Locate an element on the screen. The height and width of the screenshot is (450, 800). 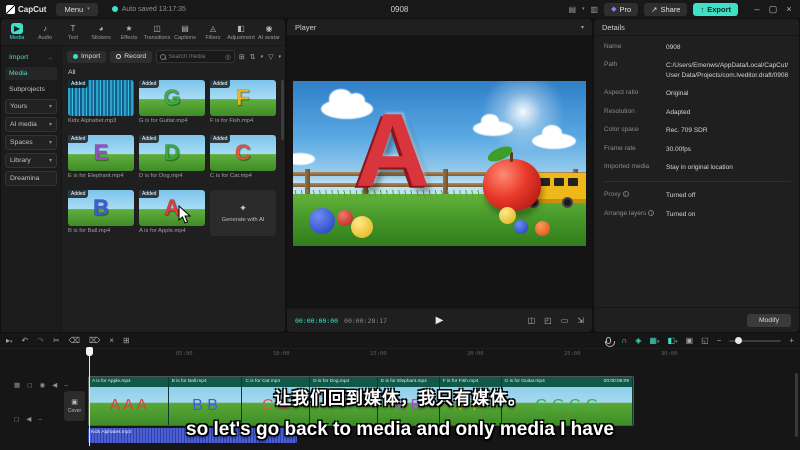
tab-captions: ▤ Captions is located at coordinates (185, 32).